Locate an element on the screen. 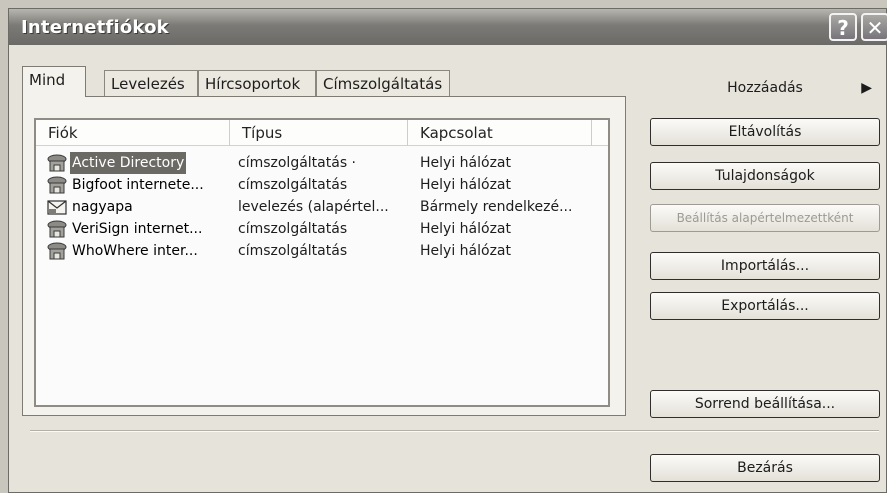 This screenshot has width=887, height=493. add-button: Hozzáadás ▶ is located at coordinates (765, 89).